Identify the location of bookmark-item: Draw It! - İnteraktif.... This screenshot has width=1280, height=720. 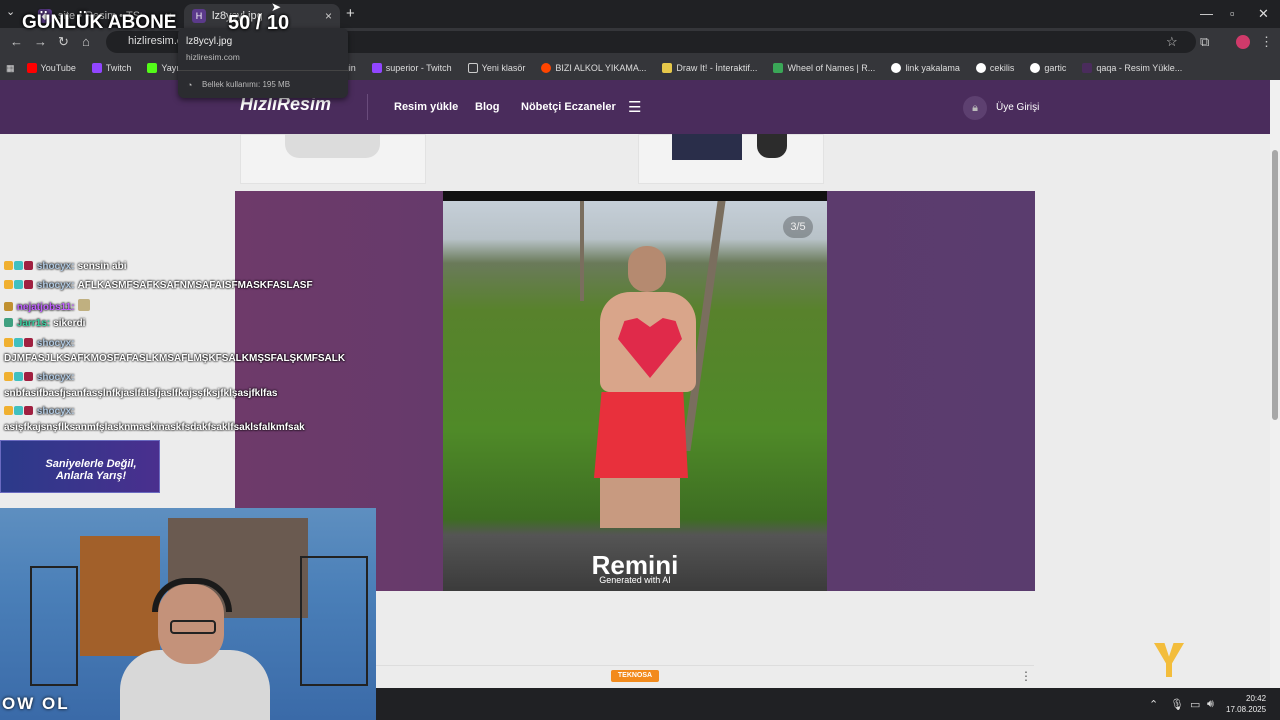
(709, 68).